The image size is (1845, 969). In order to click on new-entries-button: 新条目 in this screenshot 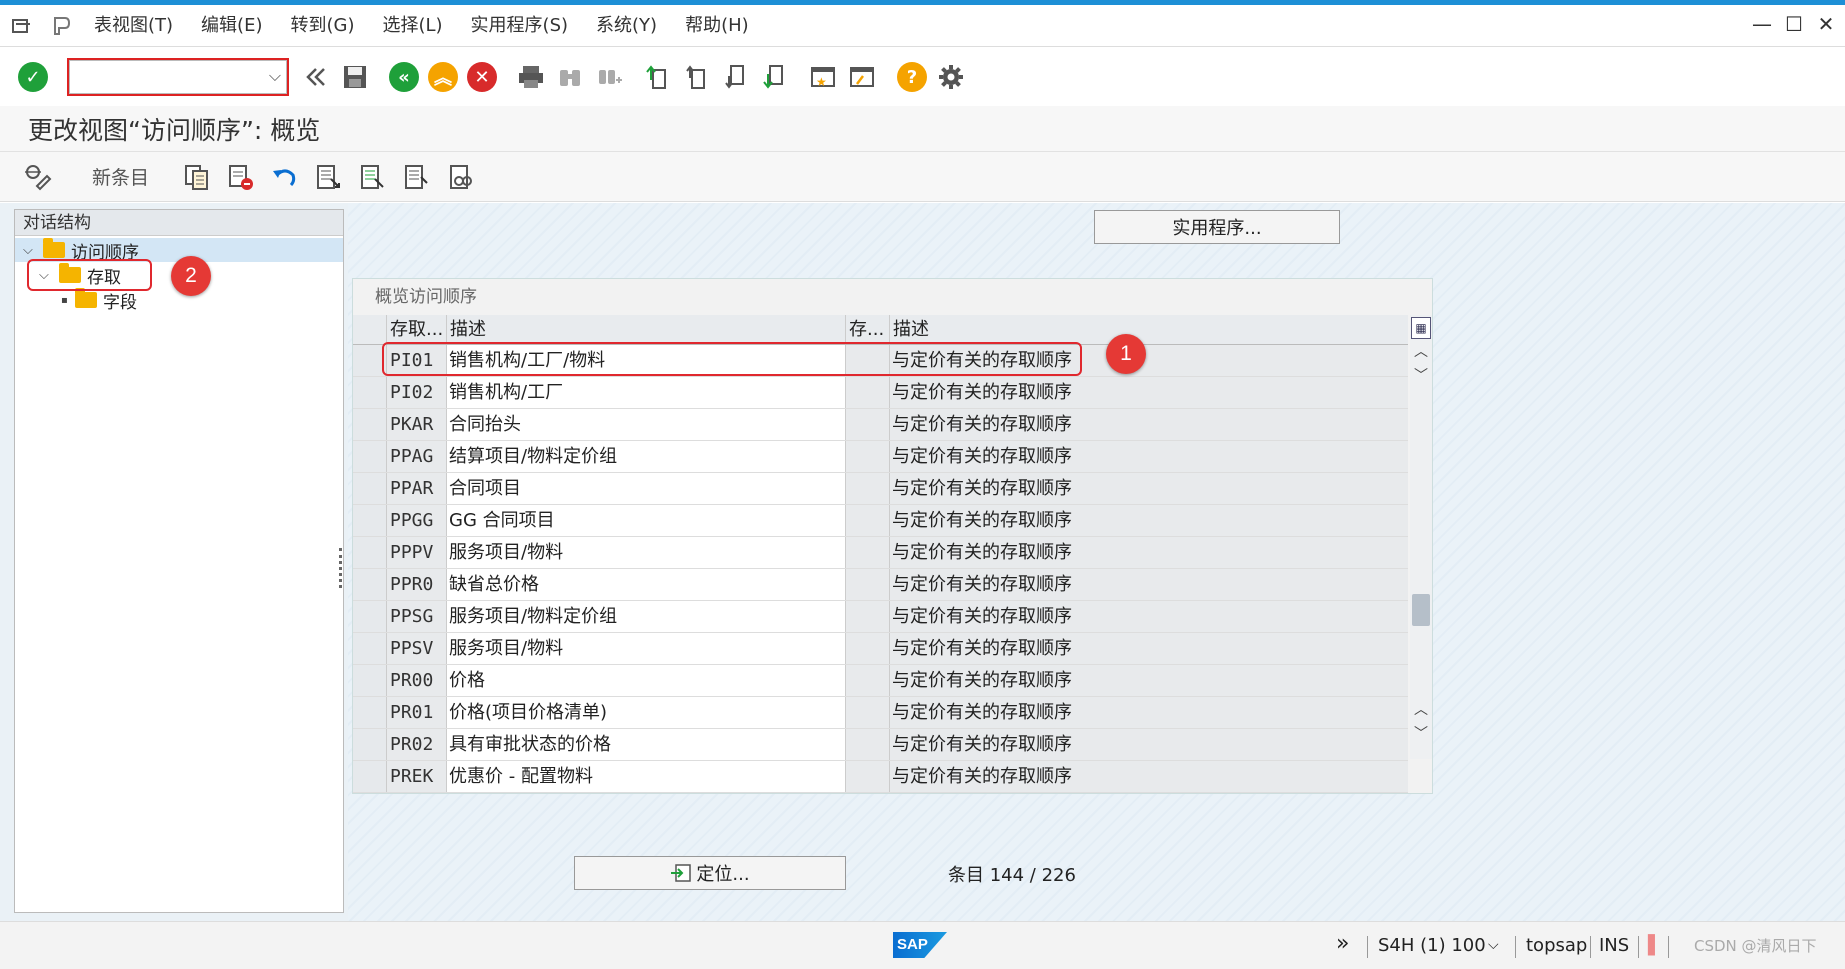, I will do `click(120, 176)`.